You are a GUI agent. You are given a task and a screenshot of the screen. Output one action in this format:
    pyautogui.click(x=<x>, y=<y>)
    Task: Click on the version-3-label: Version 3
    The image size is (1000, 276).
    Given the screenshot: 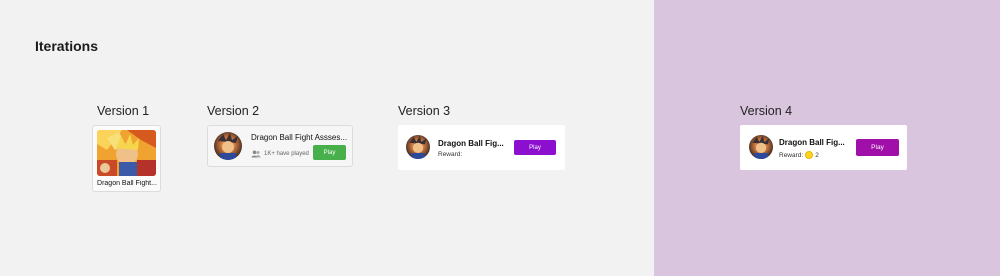 What is the action you would take?
    pyautogui.click(x=424, y=111)
    